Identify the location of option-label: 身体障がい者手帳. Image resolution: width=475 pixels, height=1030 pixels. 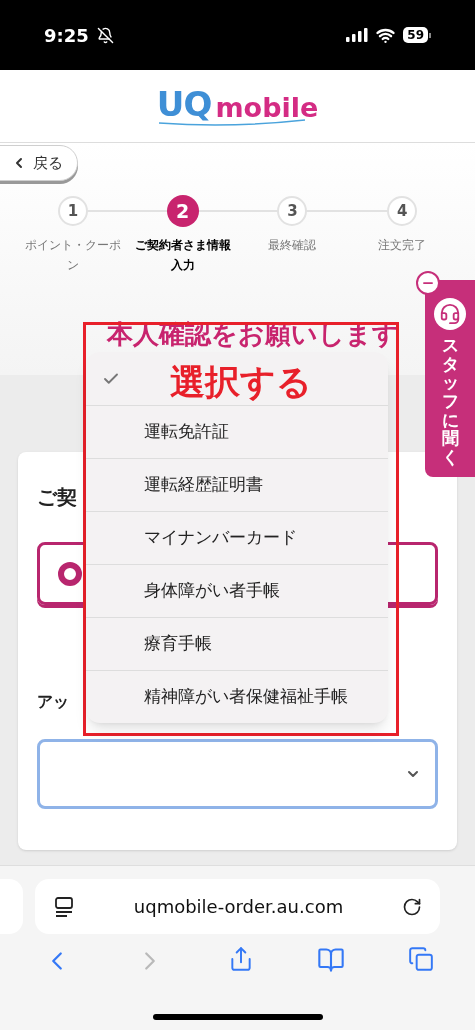
(212, 591).